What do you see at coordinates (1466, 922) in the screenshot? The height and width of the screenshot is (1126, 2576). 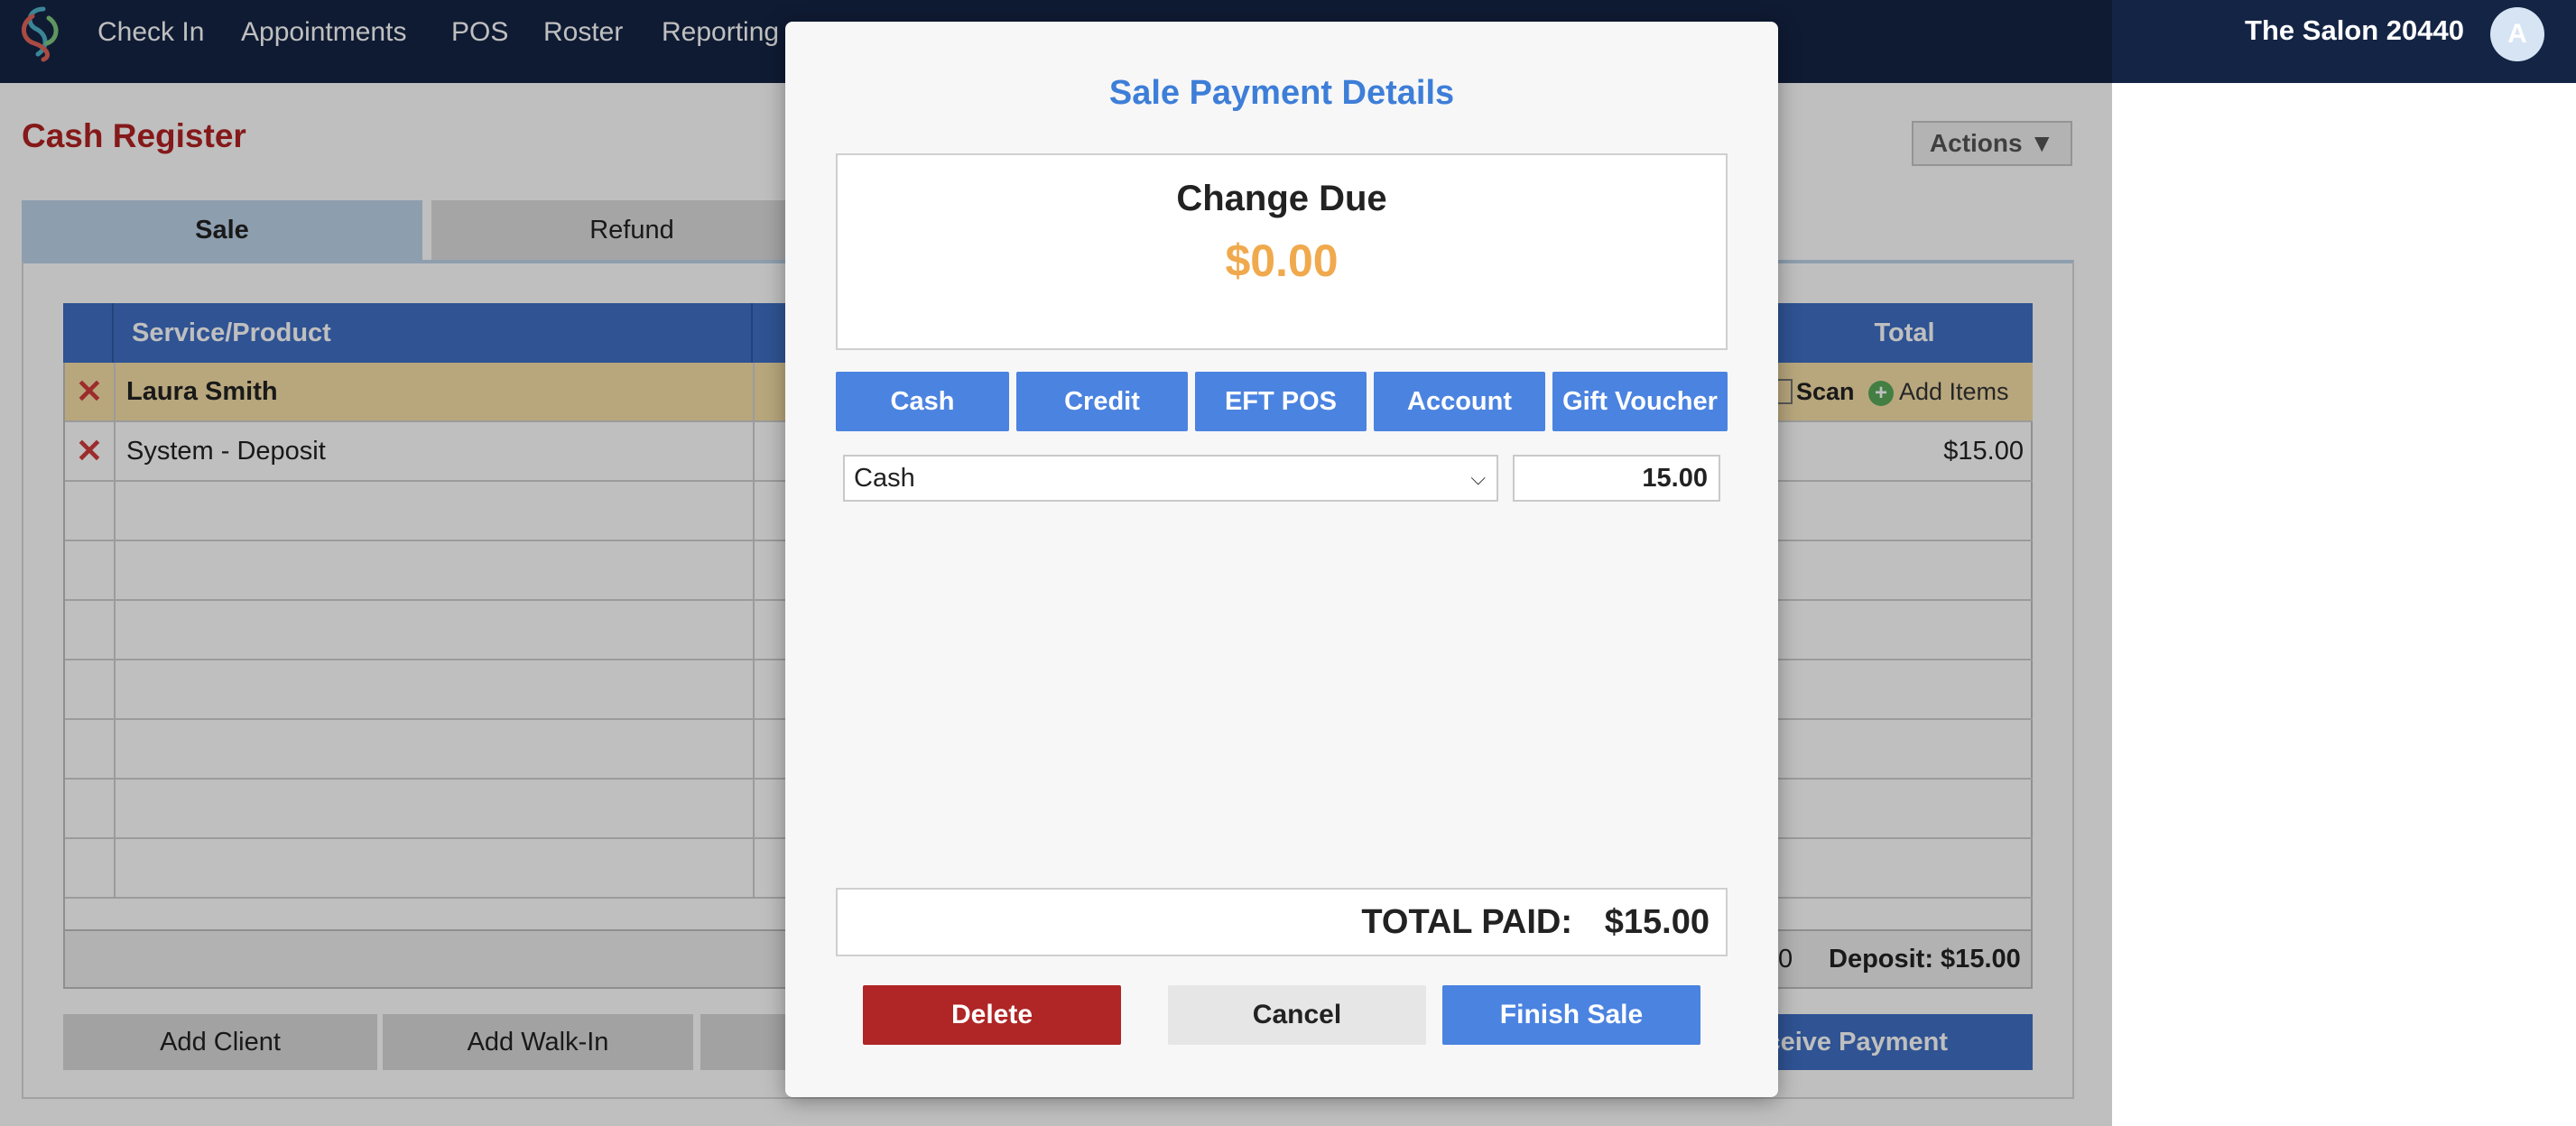 I see `total-paid-label: TOTAL PAID:` at bounding box center [1466, 922].